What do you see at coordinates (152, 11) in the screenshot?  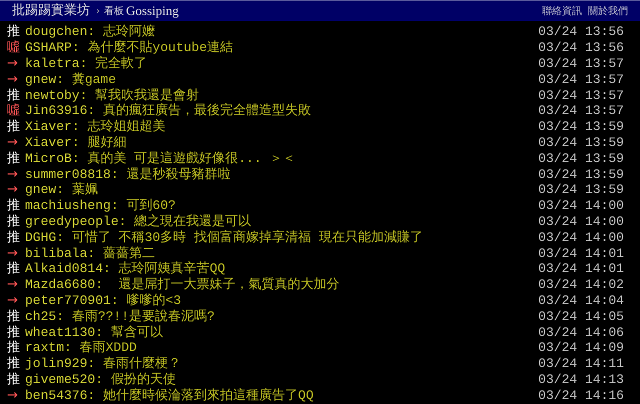 I see `board-name-link: Gossiping` at bounding box center [152, 11].